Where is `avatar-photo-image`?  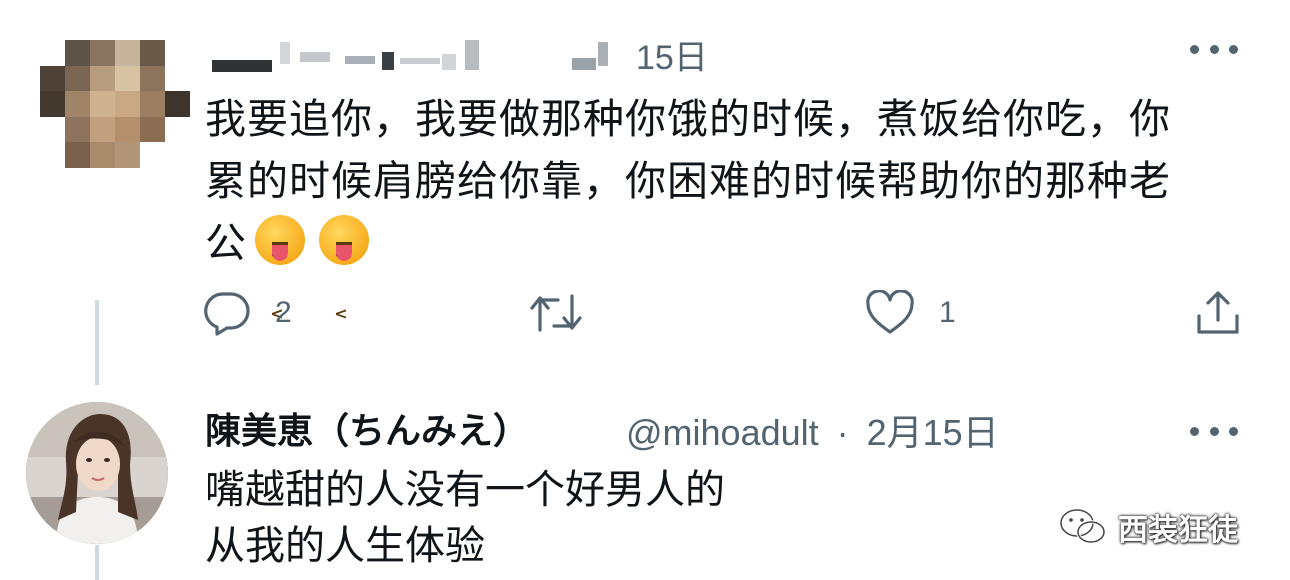
avatar-photo-image is located at coordinates (97, 473).